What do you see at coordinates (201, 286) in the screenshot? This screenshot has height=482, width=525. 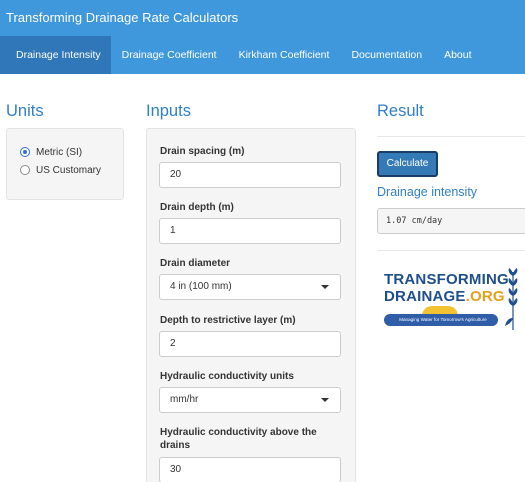 I see `drain-diameter-value: 4 in (100 mm)` at bounding box center [201, 286].